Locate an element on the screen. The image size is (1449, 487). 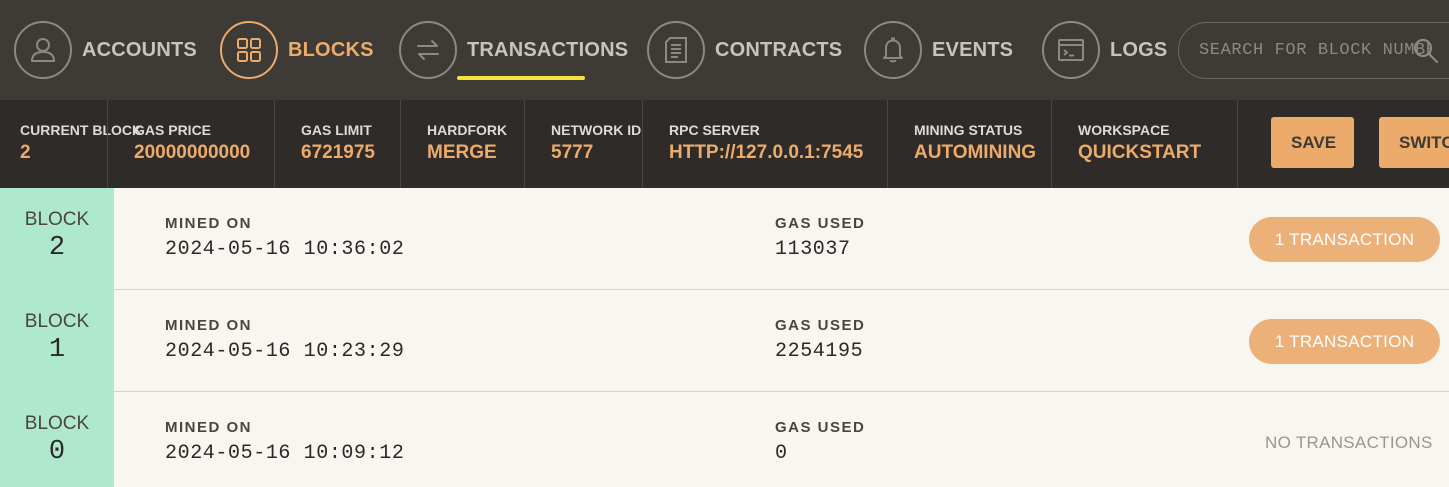
nav-blocks: BLOCKS is located at coordinates (297, 50).